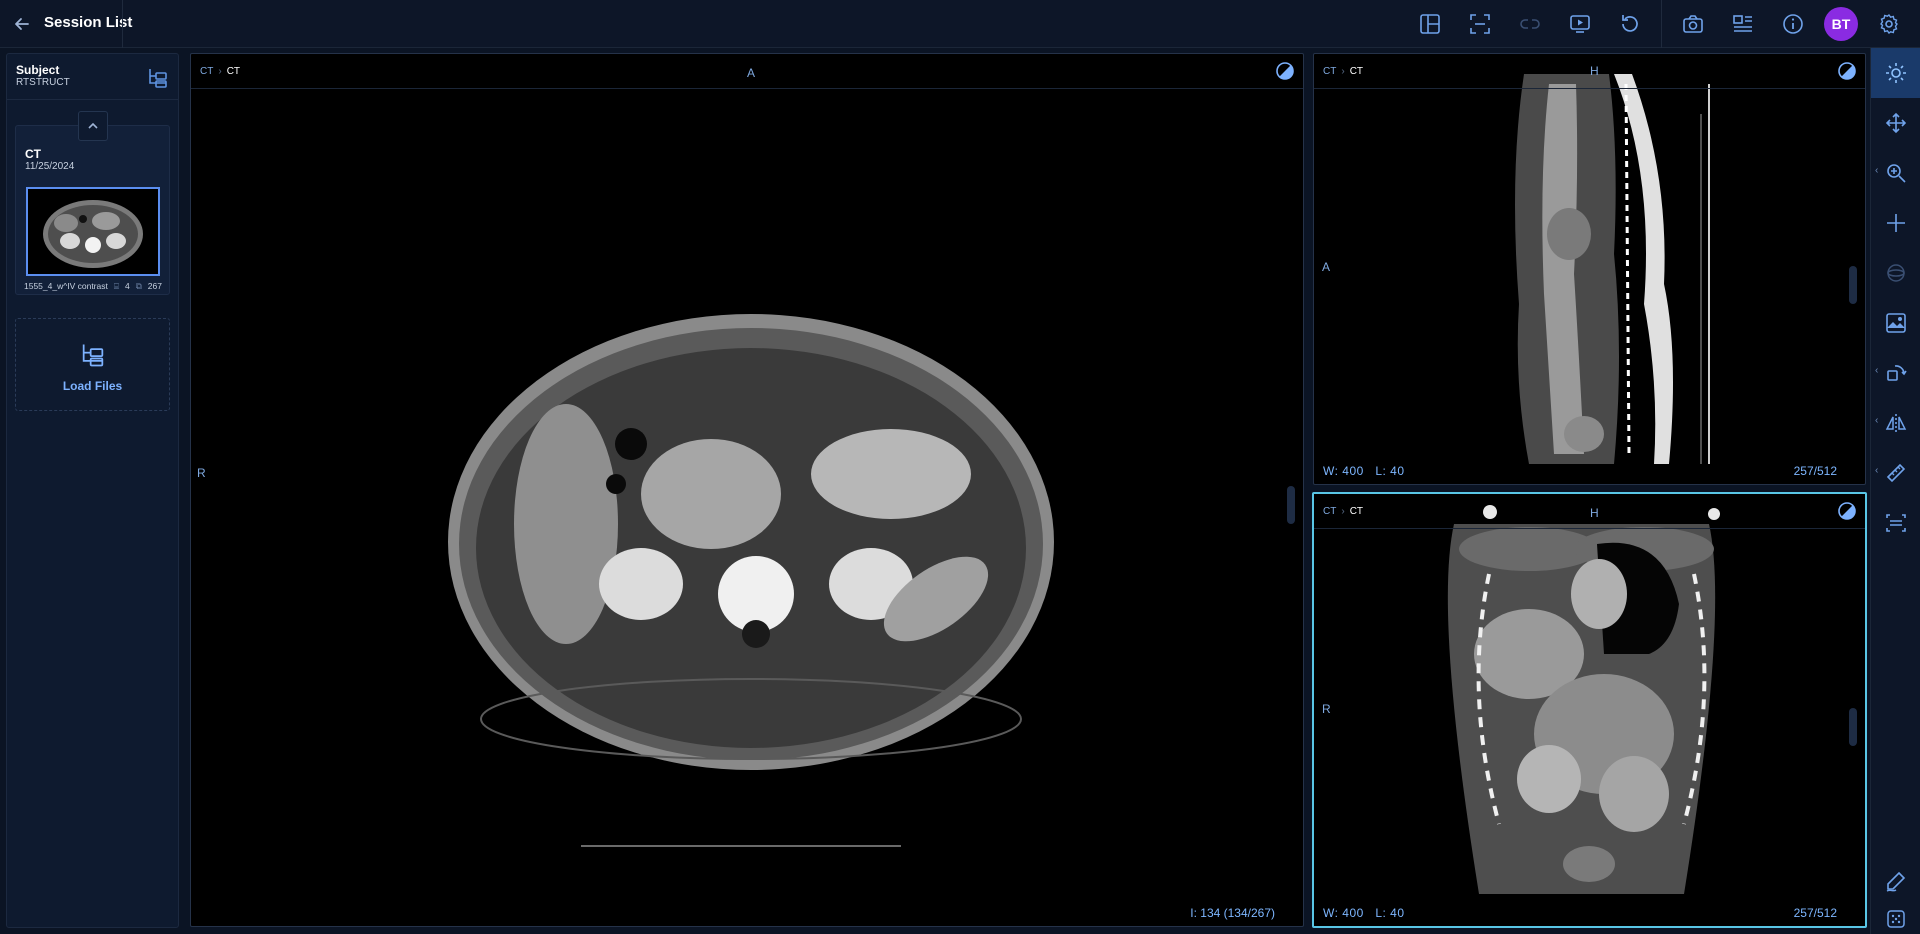  I want to click on reset-icon, so click(1630, 24).